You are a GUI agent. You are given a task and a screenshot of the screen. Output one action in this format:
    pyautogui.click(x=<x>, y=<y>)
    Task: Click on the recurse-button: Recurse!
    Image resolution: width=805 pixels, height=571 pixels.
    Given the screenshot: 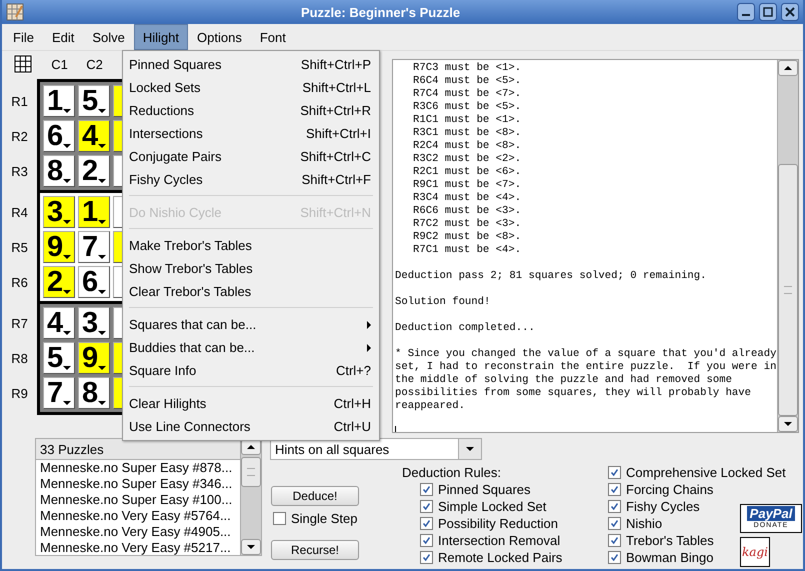 What is the action you would take?
    pyautogui.click(x=315, y=550)
    